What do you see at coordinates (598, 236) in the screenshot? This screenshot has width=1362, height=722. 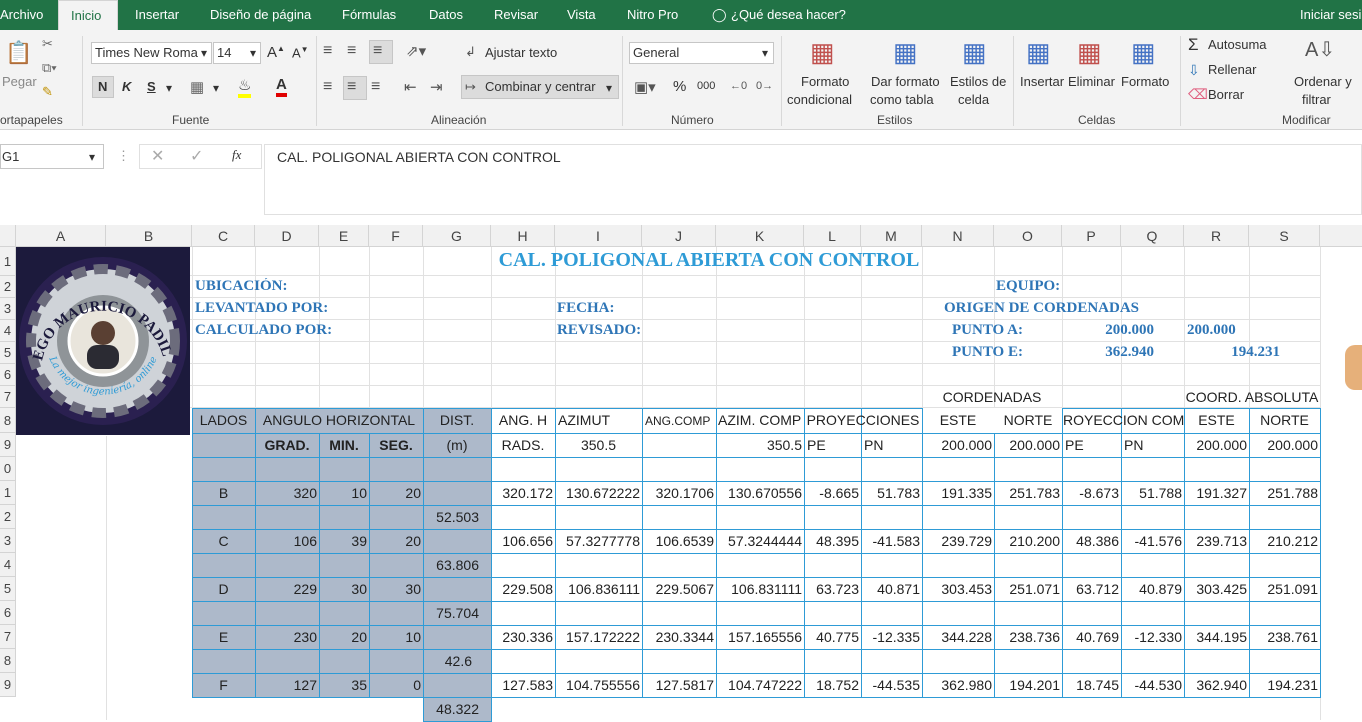 I see `col-header-i: I` at bounding box center [598, 236].